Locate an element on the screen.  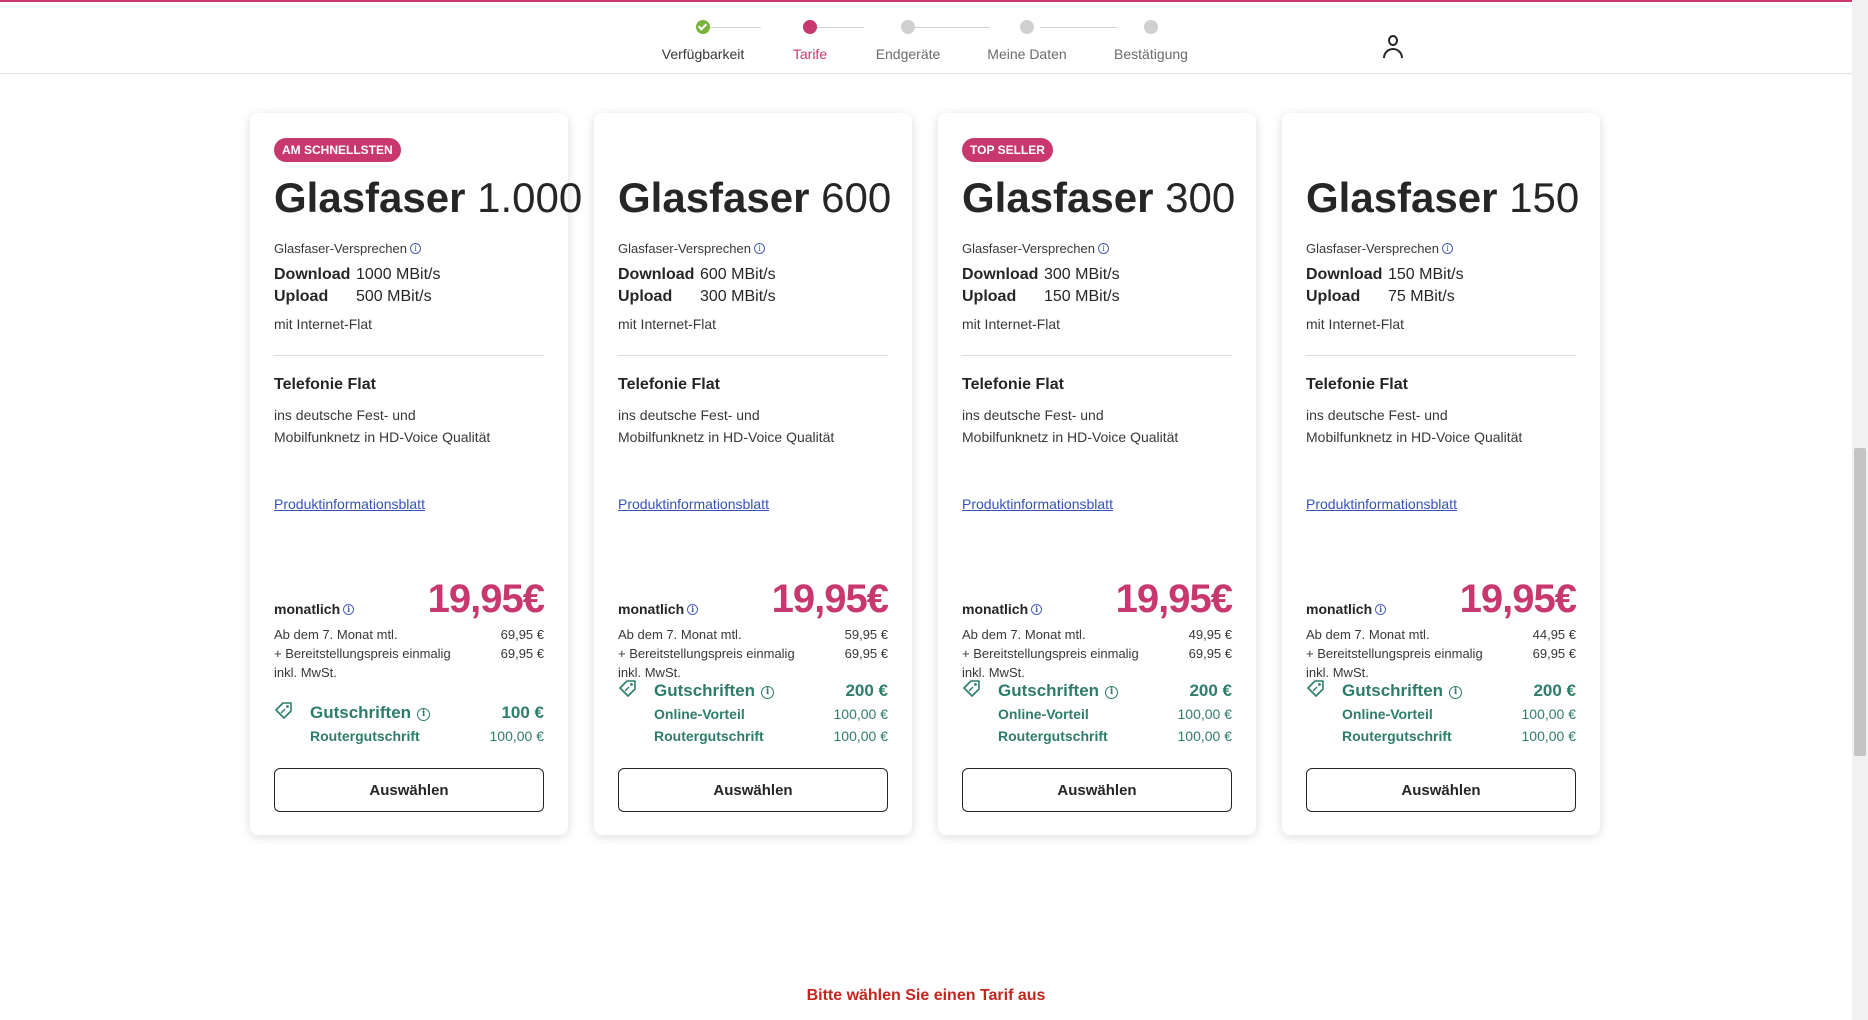
step-tarife: Tarife is located at coordinates (810, 40).